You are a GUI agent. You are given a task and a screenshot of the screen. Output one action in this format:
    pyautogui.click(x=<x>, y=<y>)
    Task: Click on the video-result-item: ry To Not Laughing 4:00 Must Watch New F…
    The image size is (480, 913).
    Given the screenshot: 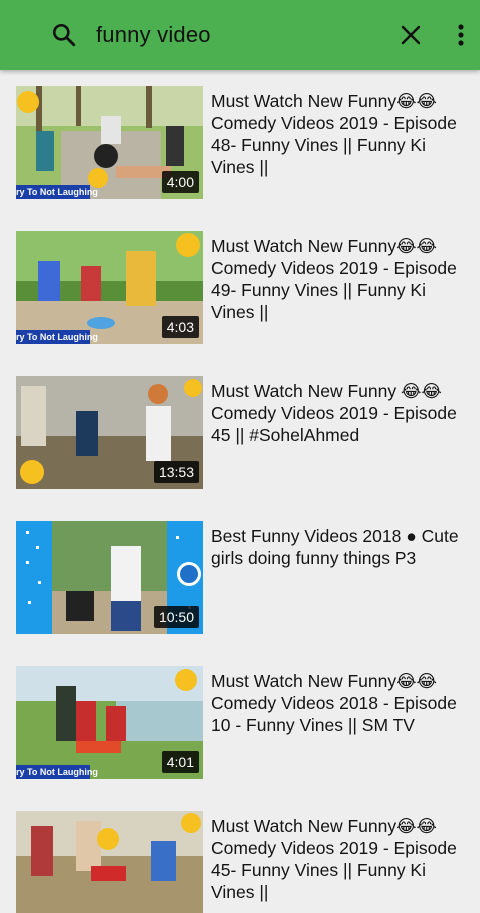 What is the action you would take?
    pyautogui.click(x=240, y=135)
    